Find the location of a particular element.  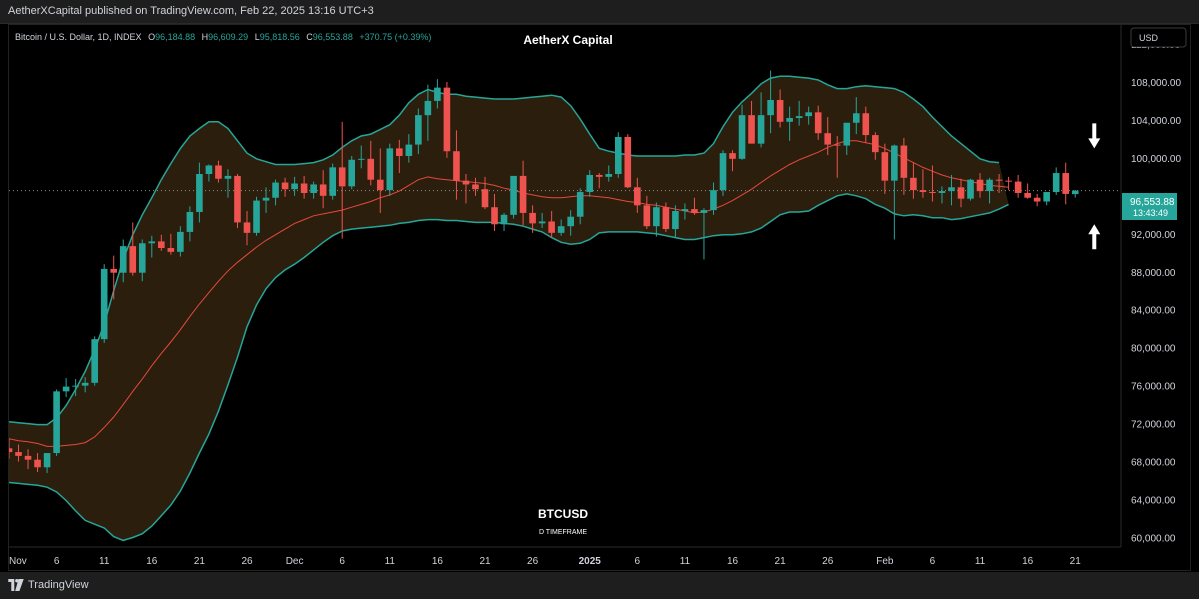

legend-c-value: 96,553.88 is located at coordinates (333, 37).